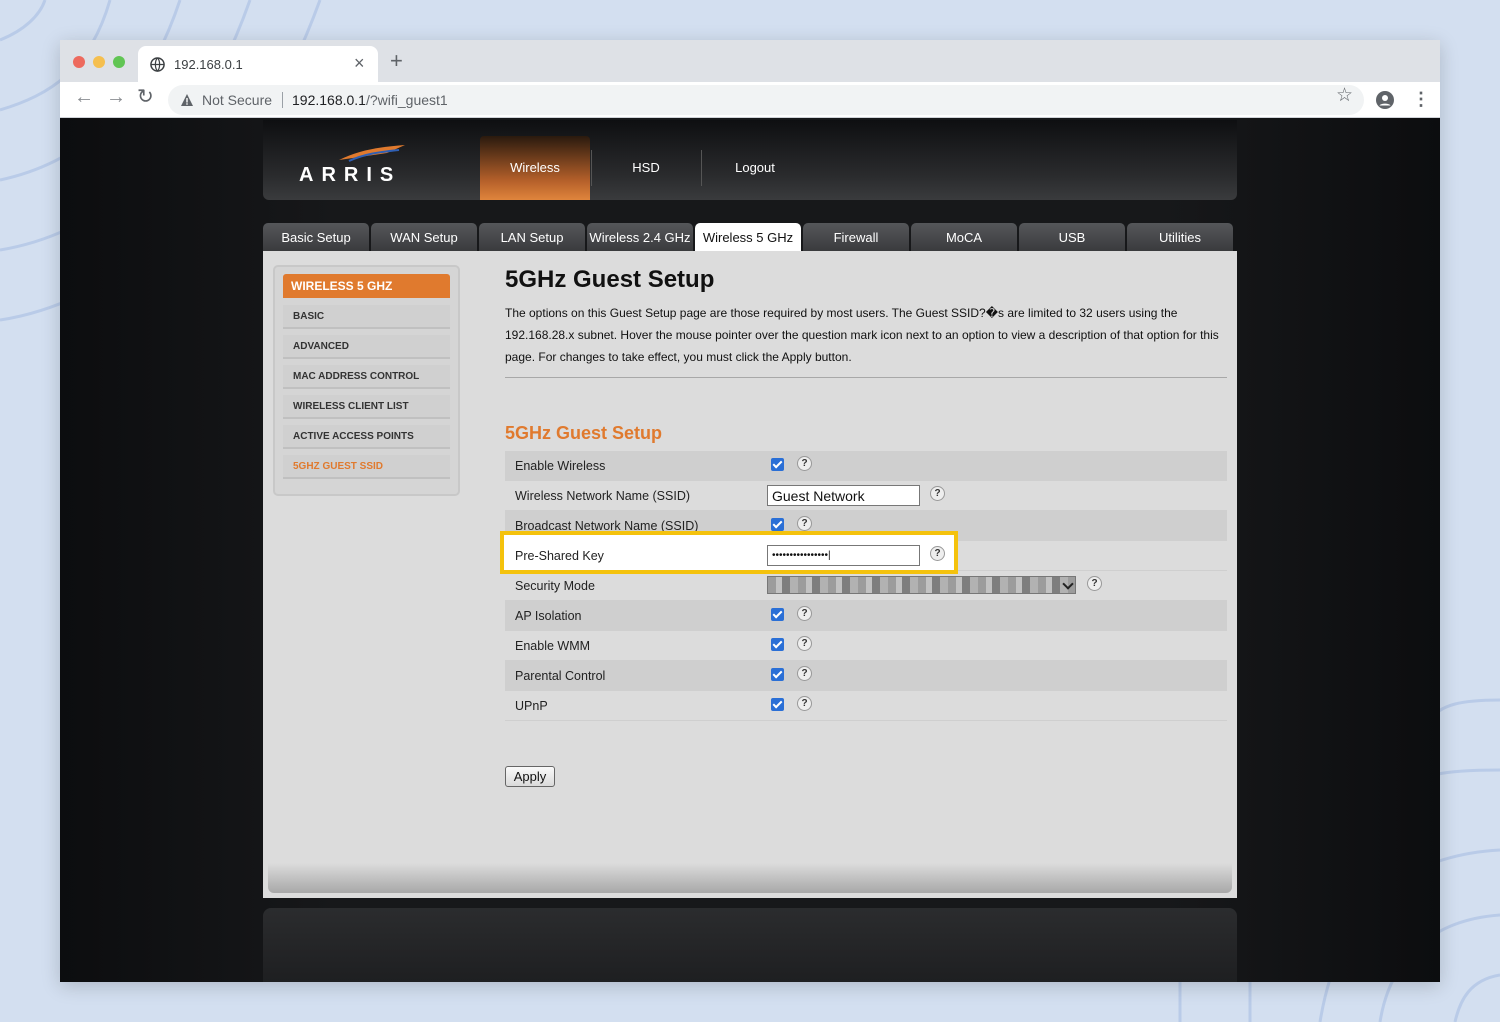 The height and width of the screenshot is (1022, 1500). Describe the element at coordinates (750, 61) in the screenshot. I see `browser-tabstrip: 192.168.0.1 × +` at that location.